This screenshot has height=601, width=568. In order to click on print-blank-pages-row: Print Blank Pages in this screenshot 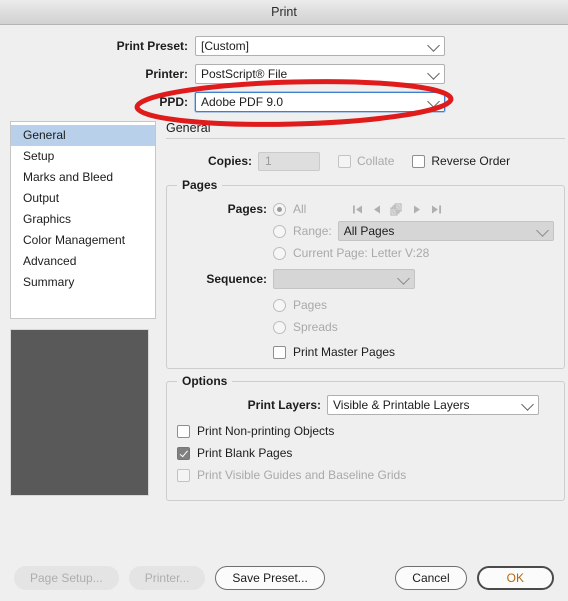, I will do `click(365, 453)`.